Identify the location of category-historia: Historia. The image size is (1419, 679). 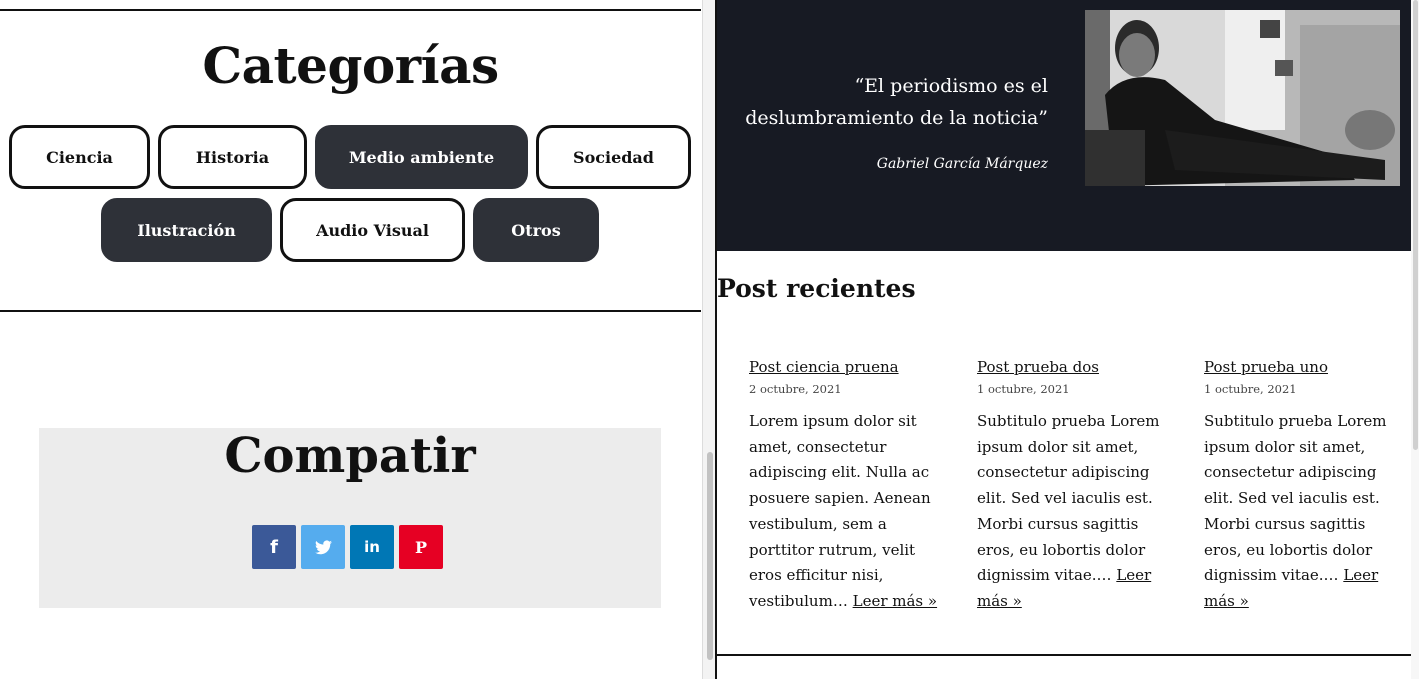
(232, 157).